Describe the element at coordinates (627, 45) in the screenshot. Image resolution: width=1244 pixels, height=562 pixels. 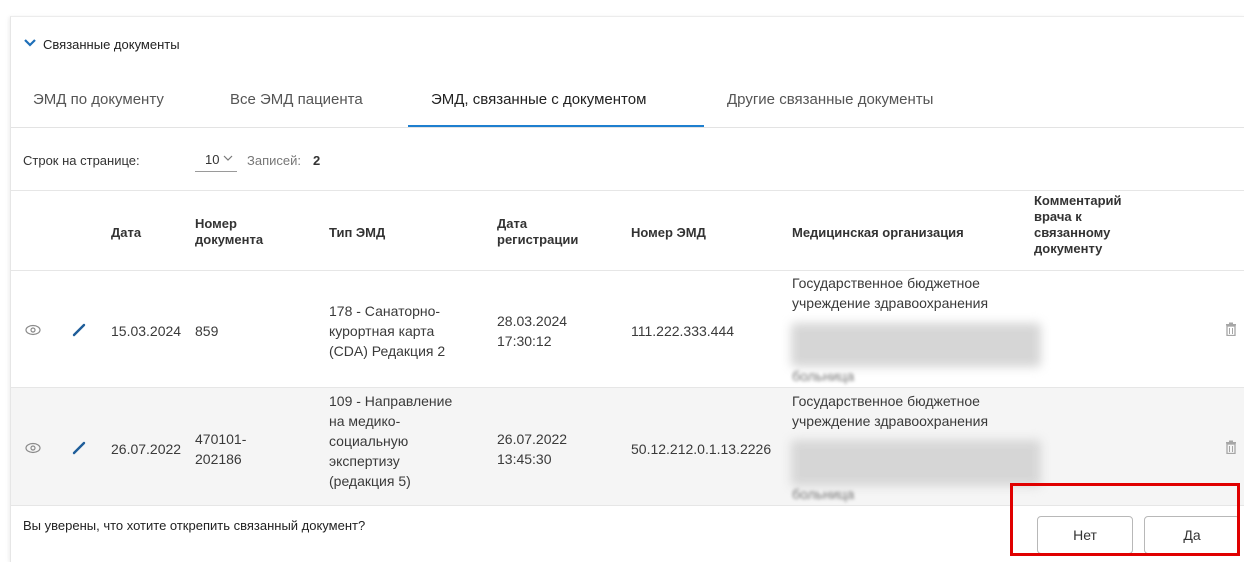
I see `section-header: Связанные документы` at that location.